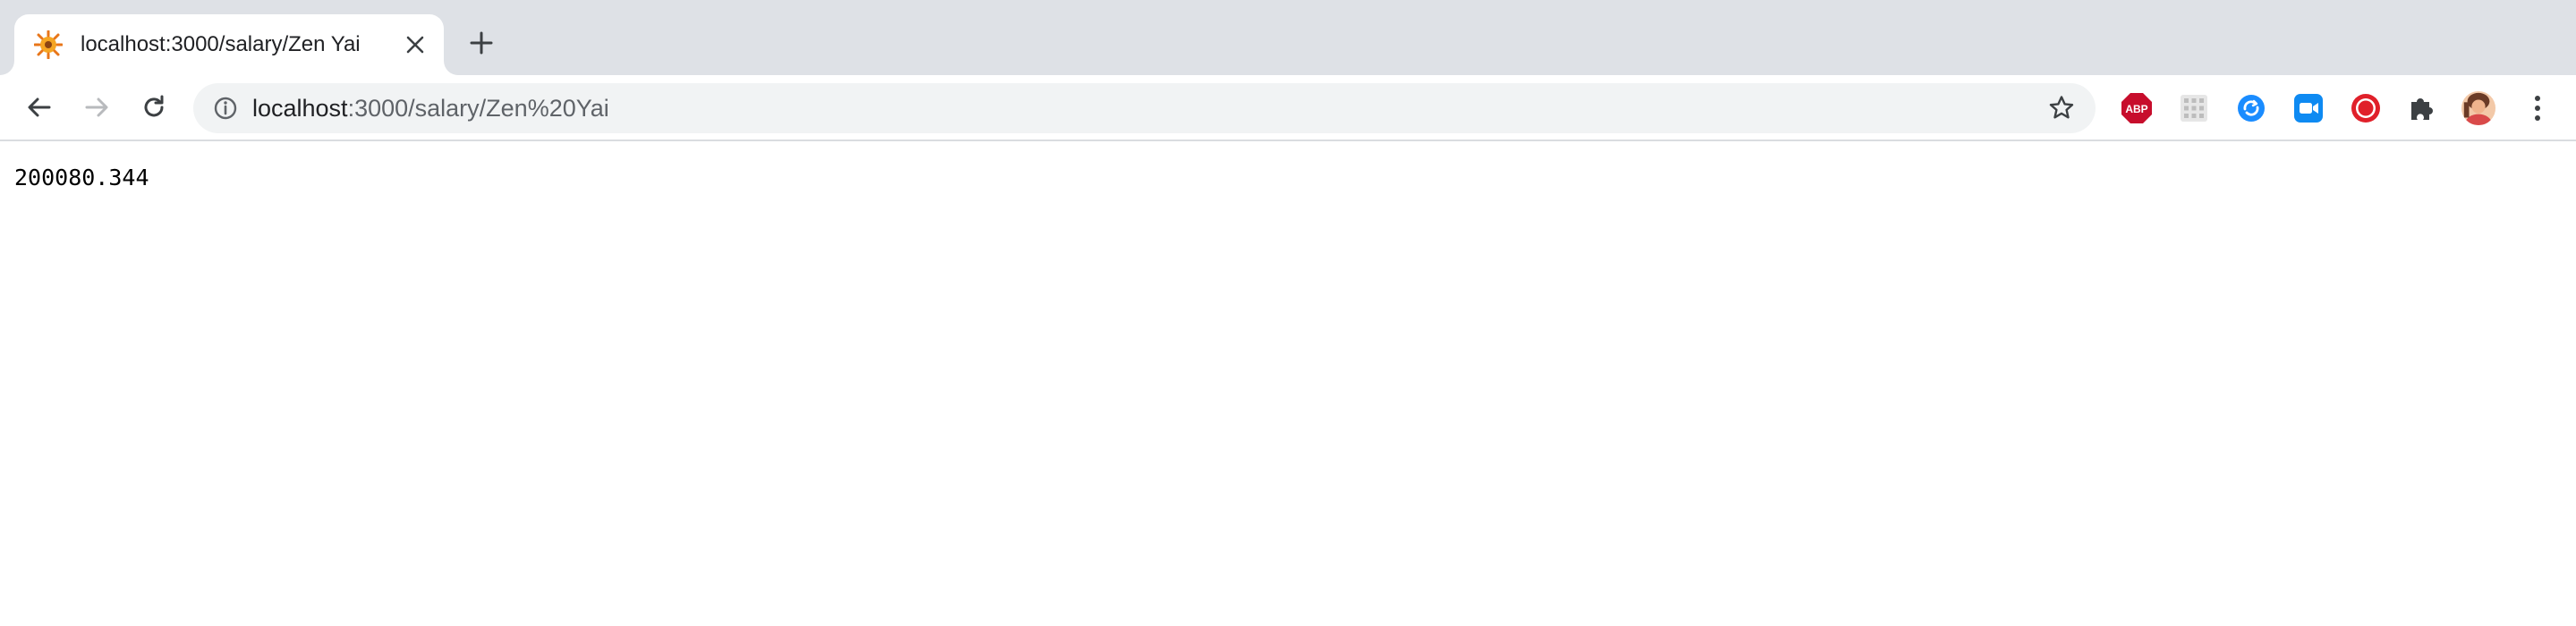  Describe the element at coordinates (221, 44) in the screenshot. I see `tab-title: localhost:3000/salary/Zen Yai` at that location.